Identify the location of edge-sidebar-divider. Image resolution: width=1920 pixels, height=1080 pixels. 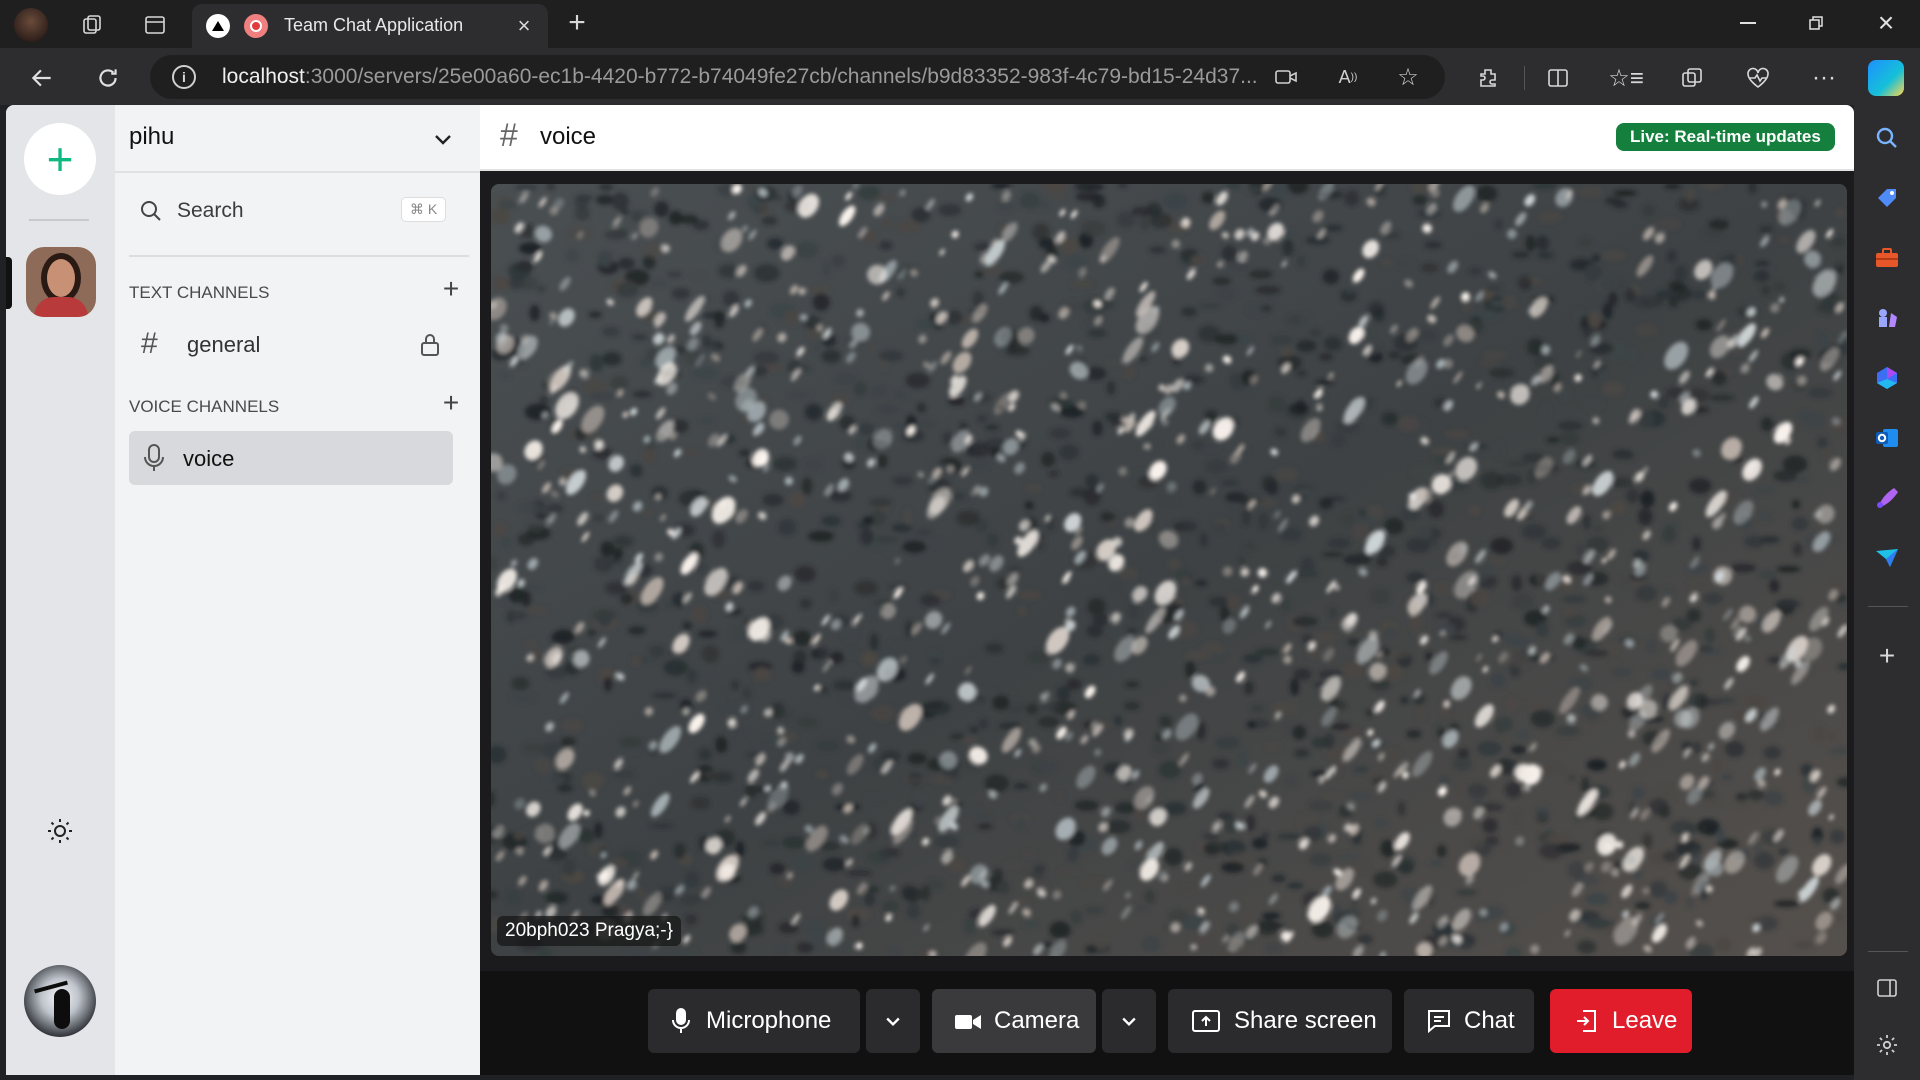
(1888, 606).